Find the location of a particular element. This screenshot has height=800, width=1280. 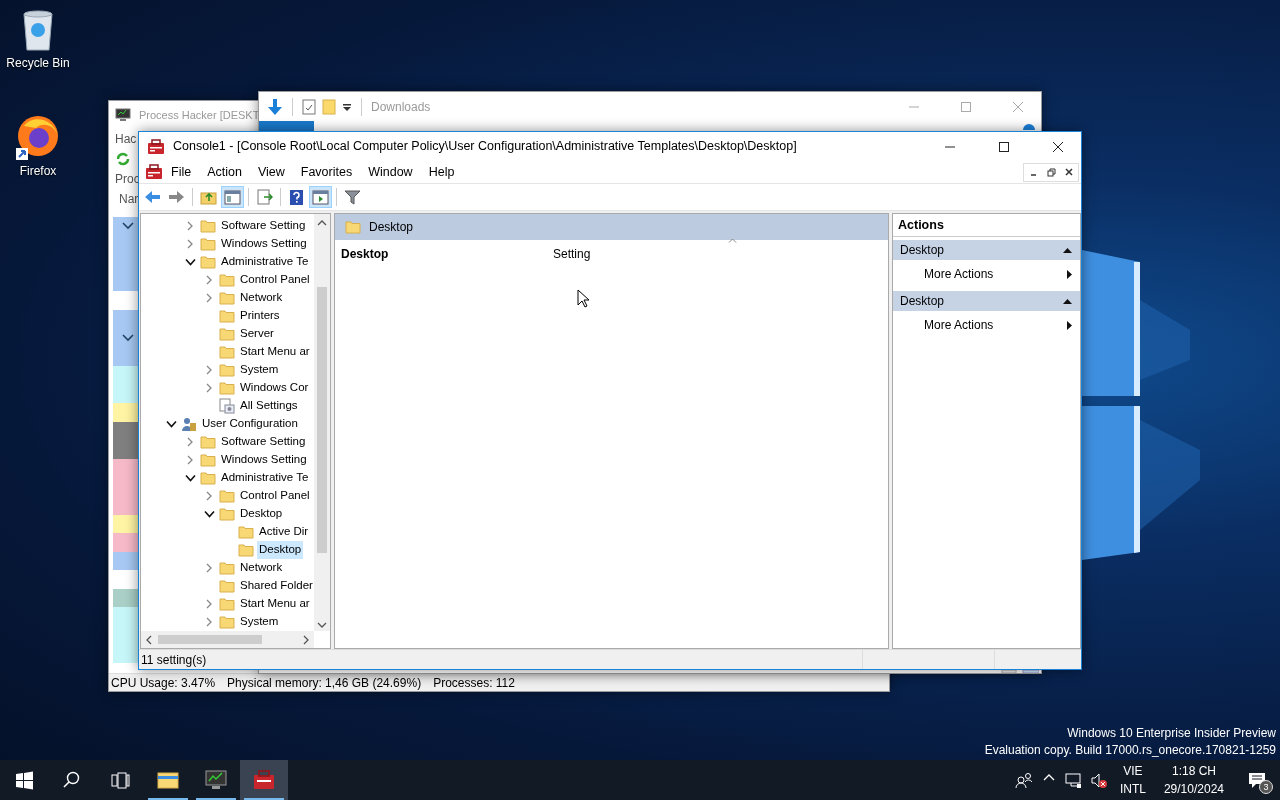

task-view-icon is located at coordinates (120, 780).